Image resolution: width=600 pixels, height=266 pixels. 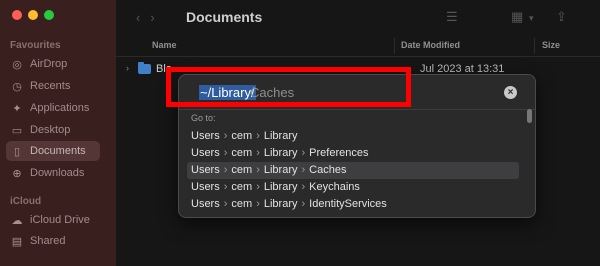 What do you see at coordinates (357, 109) in the screenshot?
I see `dialog-divider` at bounding box center [357, 109].